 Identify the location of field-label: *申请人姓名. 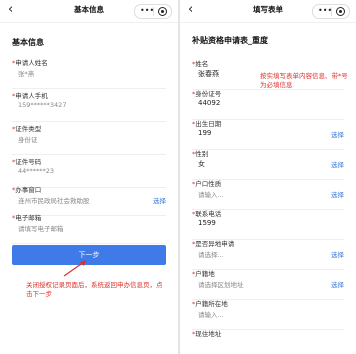
(30, 63).